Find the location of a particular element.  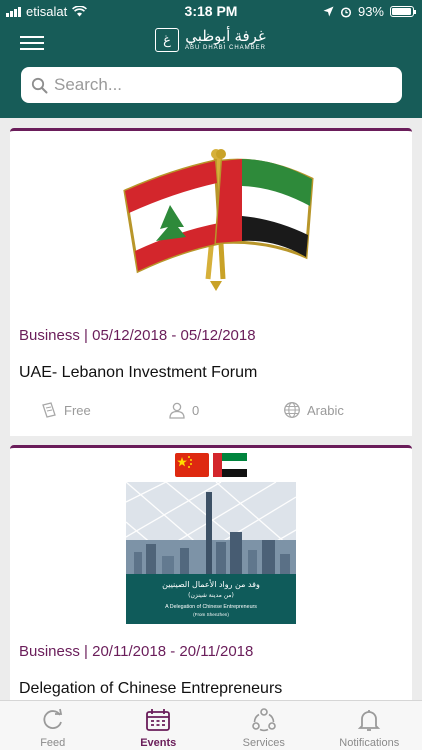

attendees-stat: 0 is located at coordinates (183, 410).